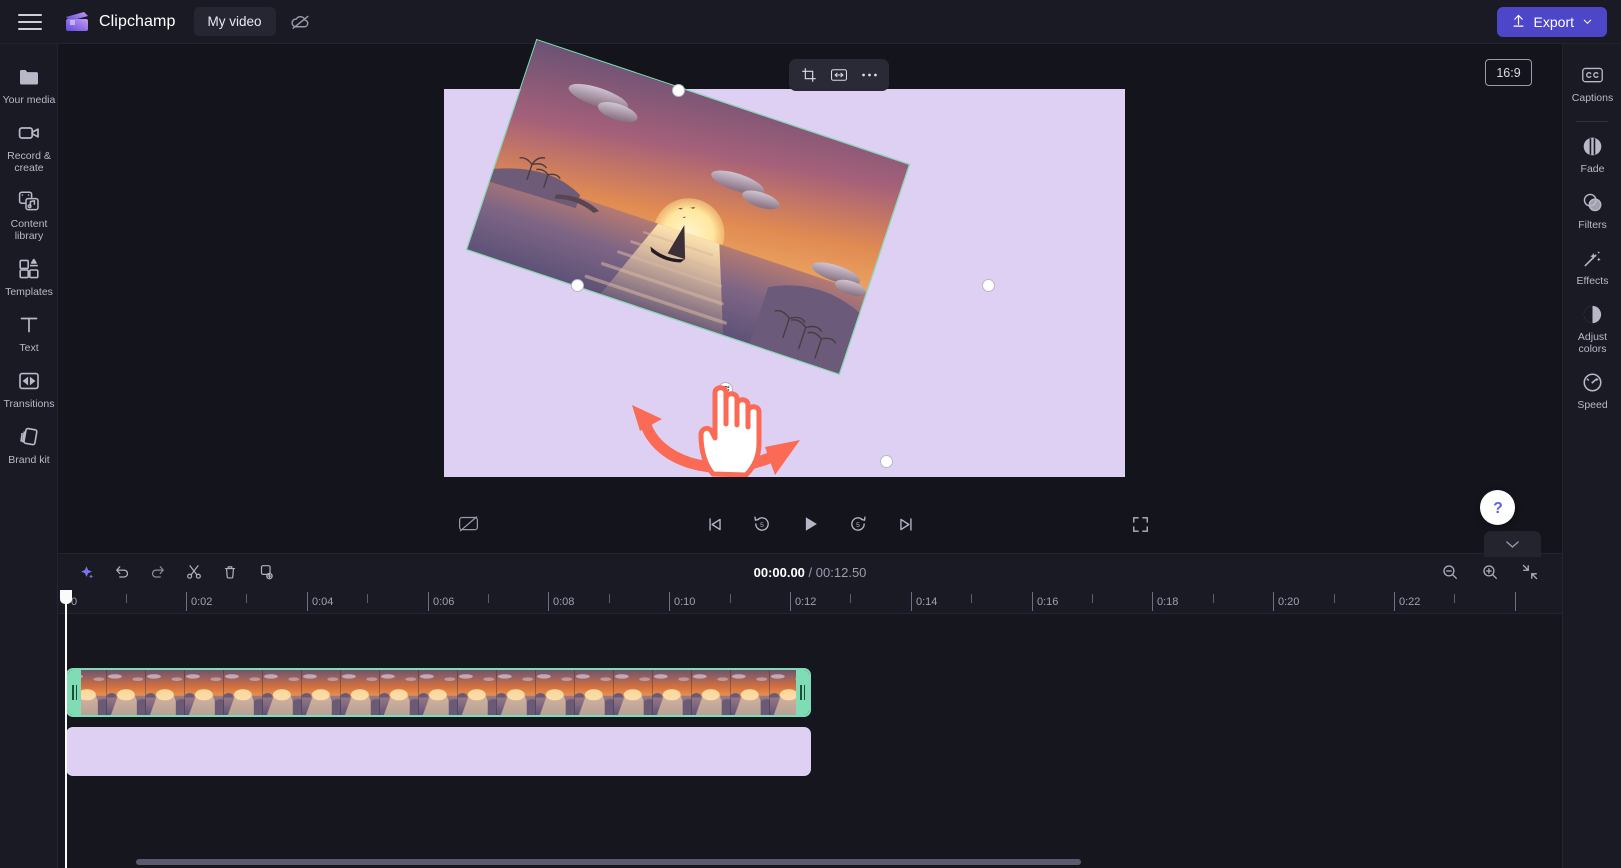  Describe the element at coordinates (1592, 281) in the screenshot. I see `sidebar-label: Effects` at that location.